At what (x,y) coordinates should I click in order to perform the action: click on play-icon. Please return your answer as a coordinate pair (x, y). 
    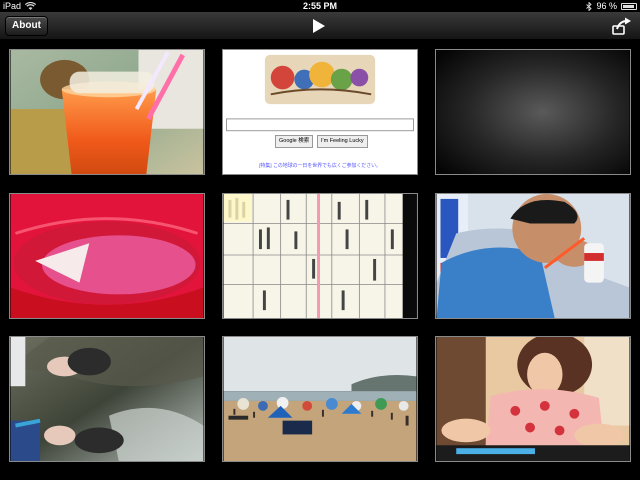
    Looking at the image, I should click on (319, 26).